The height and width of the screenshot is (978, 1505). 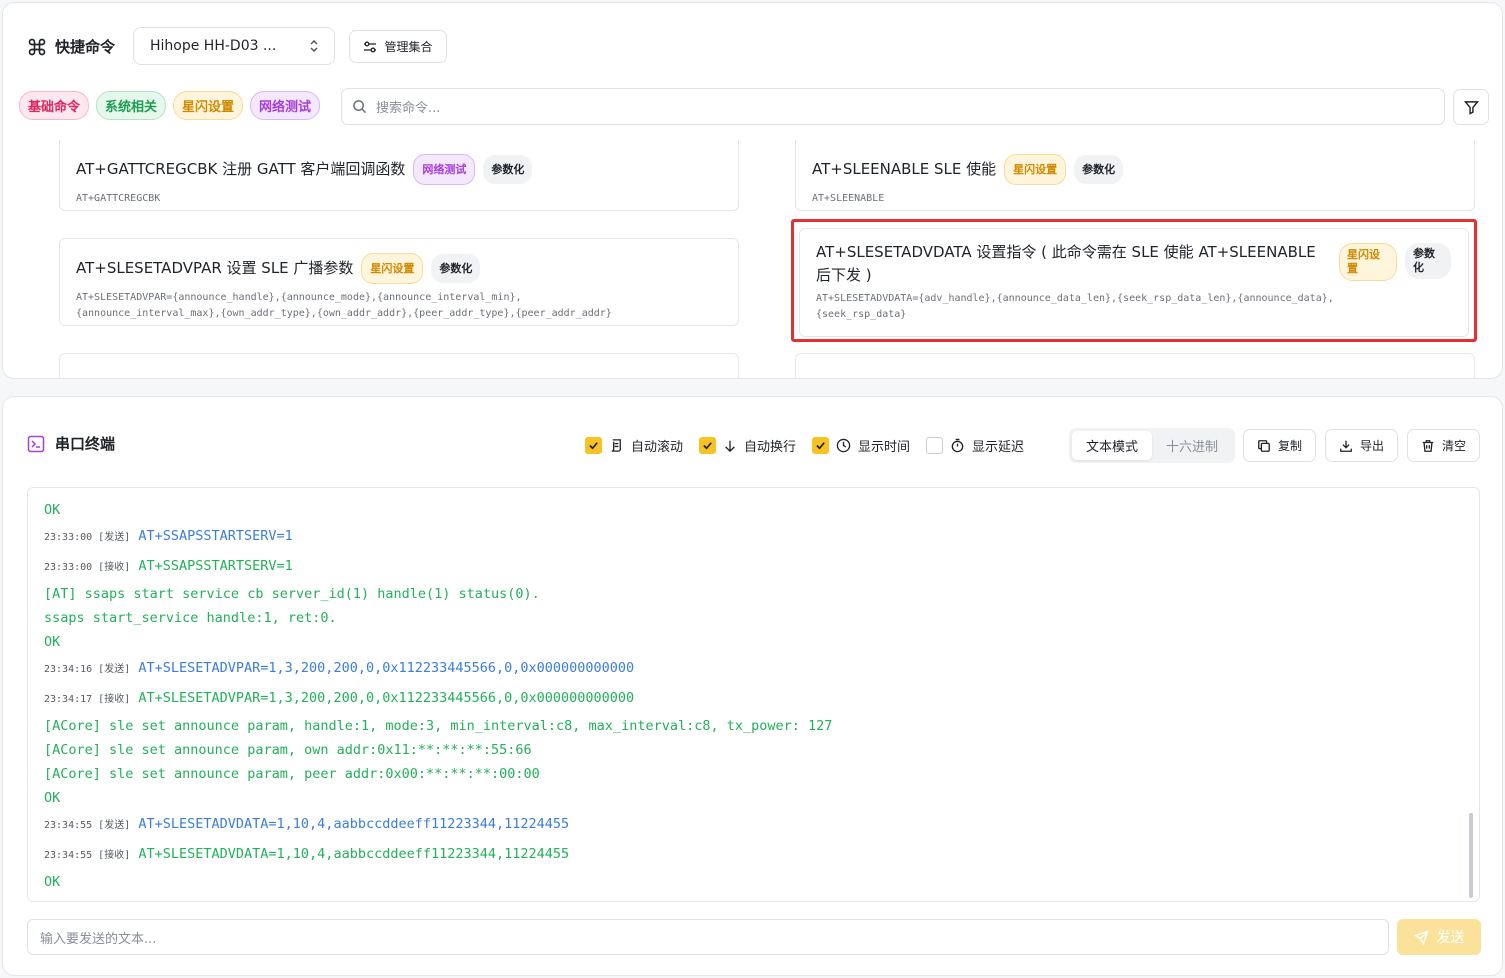 I want to click on category-tags: 基础命令 系统相关 星闪设置 网络测试, so click(x=170, y=105).